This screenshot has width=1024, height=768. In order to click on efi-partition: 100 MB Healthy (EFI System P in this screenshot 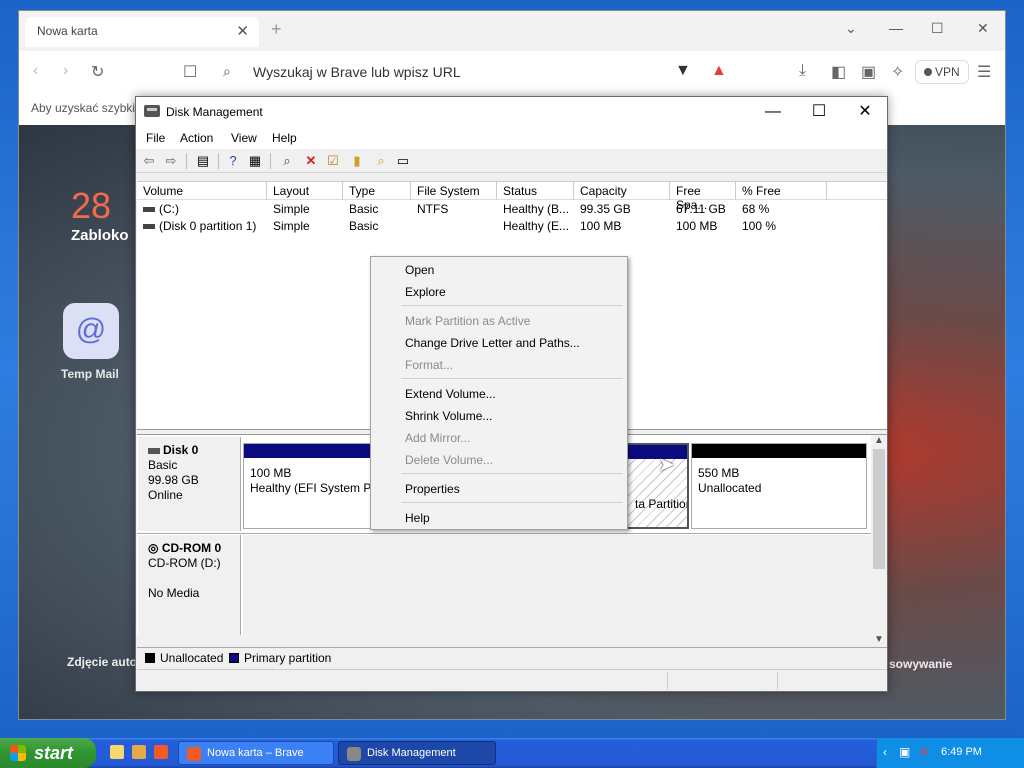, I will do `click(307, 486)`.